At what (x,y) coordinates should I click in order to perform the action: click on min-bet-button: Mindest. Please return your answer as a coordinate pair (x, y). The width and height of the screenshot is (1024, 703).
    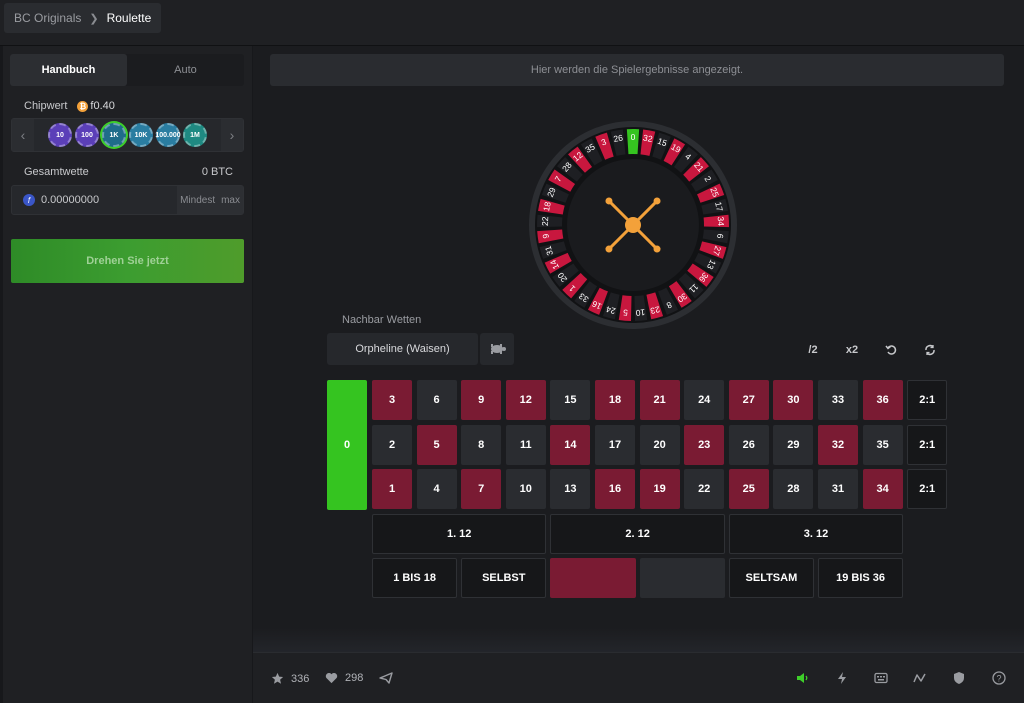
    Looking at the image, I should click on (197, 200).